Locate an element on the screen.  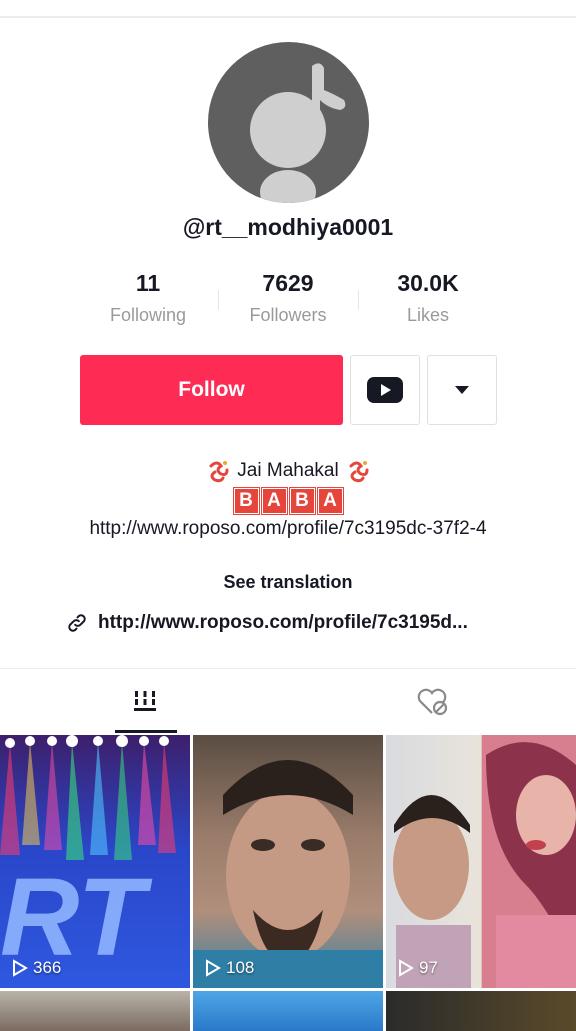
follow-button: Follow is located at coordinates (211, 390).